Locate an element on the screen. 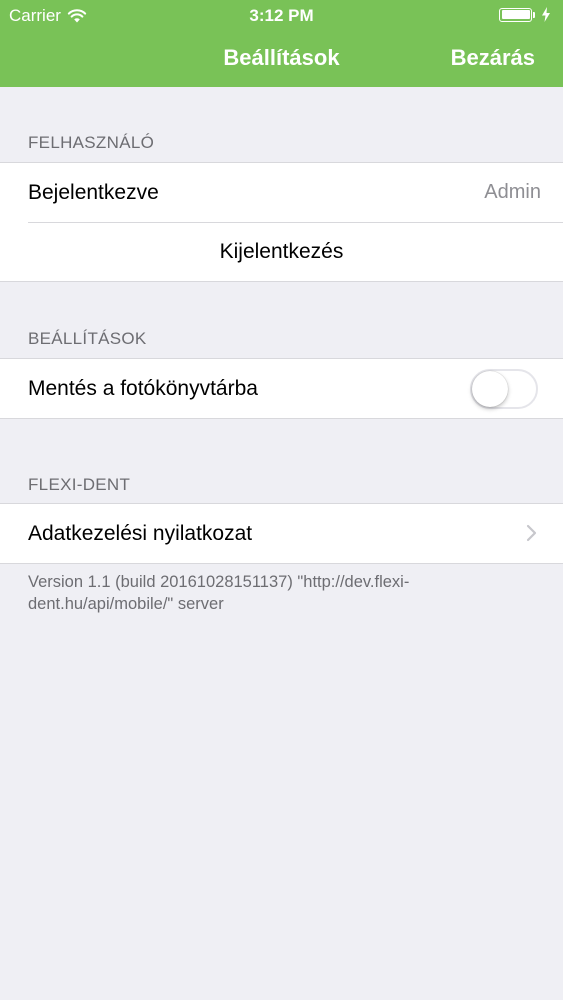 This screenshot has width=563, height=1000. section-header-user: FELHASZNÁLÓ is located at coordinates (91, 142).